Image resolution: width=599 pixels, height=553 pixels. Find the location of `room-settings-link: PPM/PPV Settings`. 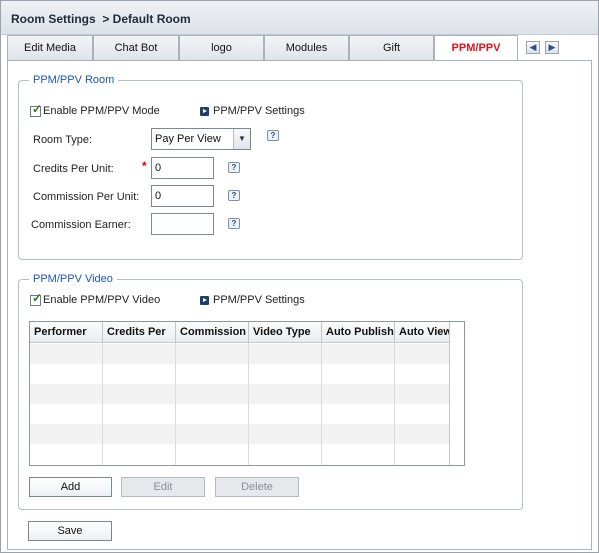

room-settings-link: PPM/PPV Settings is located at coordinates (259, 111).